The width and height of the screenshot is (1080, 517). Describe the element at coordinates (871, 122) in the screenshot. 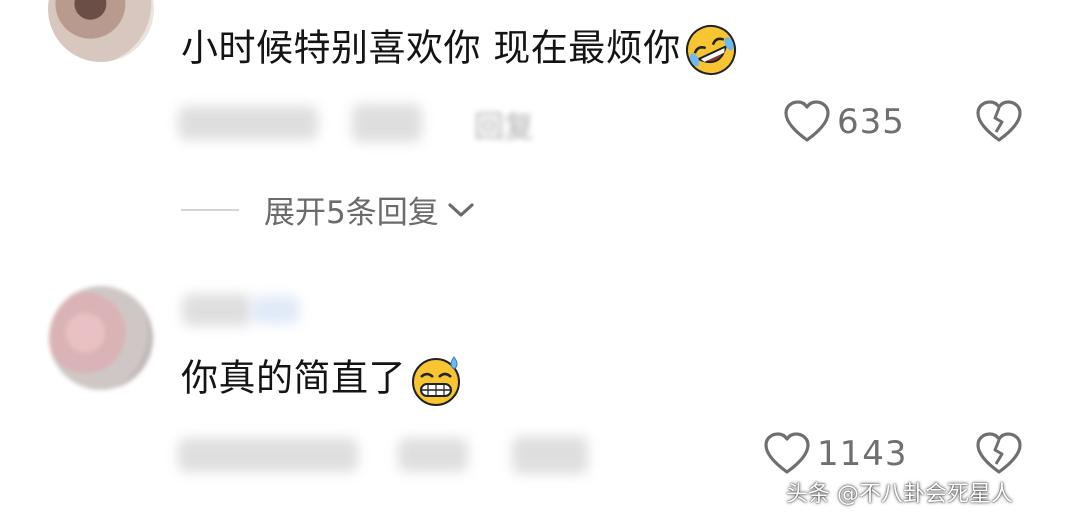

I see `like-count: 635` at that location.